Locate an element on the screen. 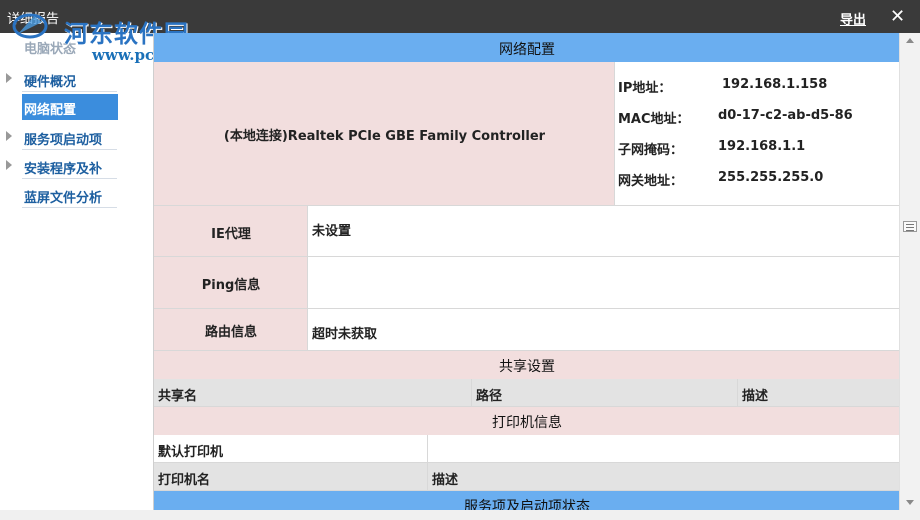  printer-columns-row: 打印机名 描述 is located at coordinates (526, 477).